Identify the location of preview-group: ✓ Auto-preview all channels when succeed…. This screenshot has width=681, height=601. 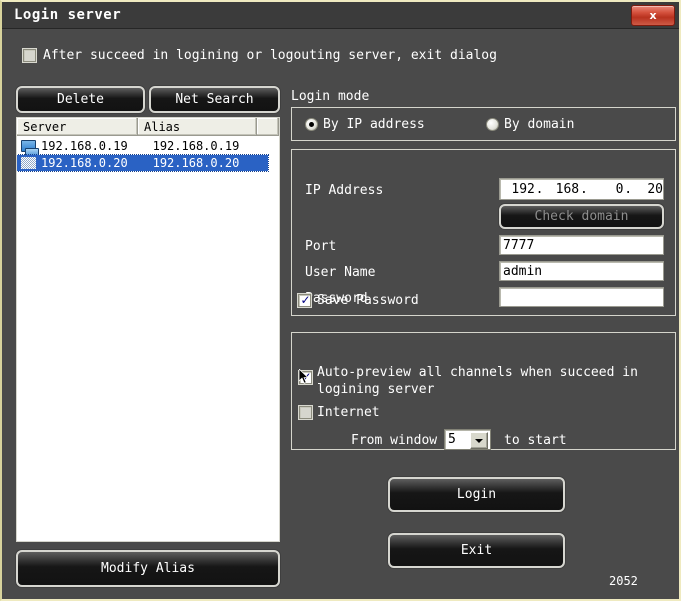
(483, 391).